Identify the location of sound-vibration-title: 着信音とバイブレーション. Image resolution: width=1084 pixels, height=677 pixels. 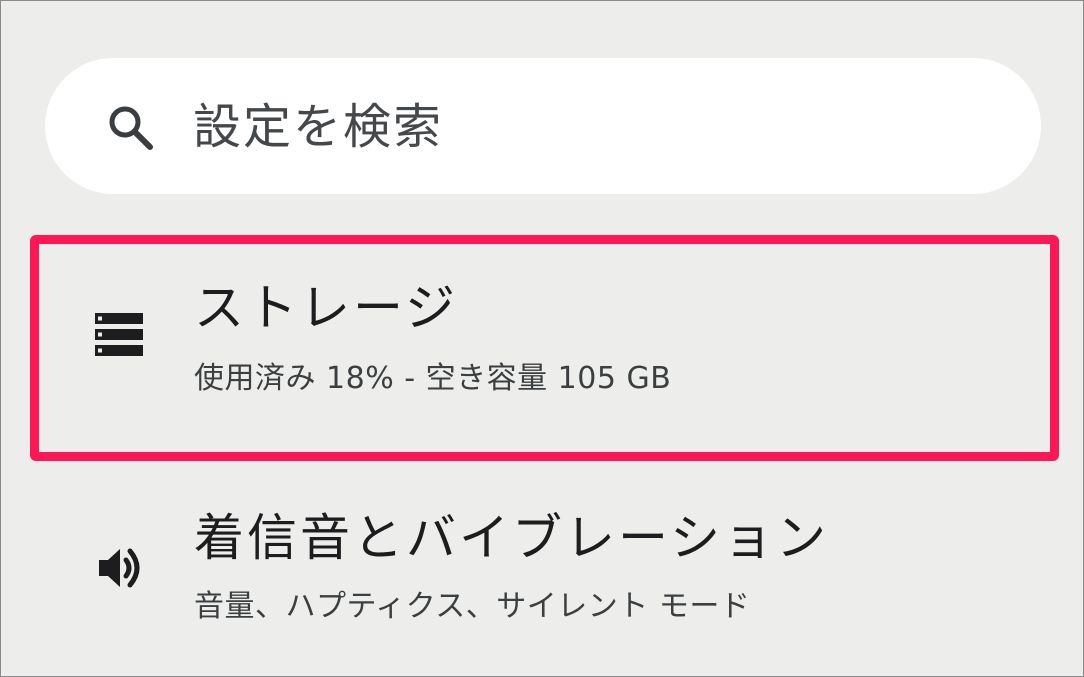
(511, 538).